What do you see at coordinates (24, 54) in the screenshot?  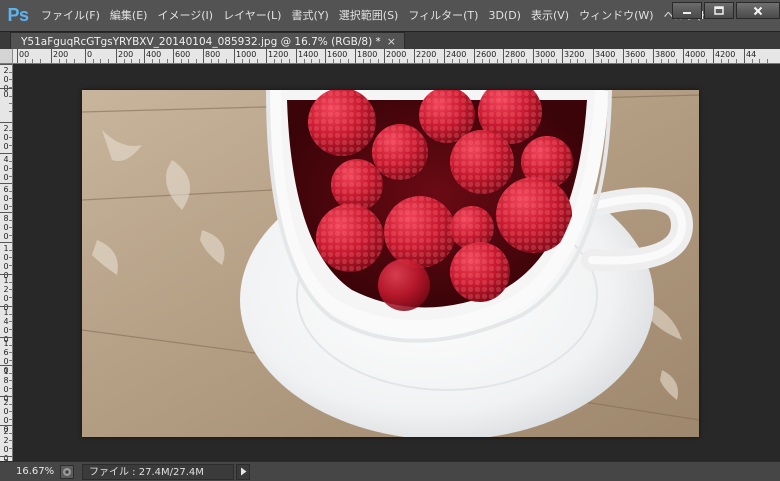 I see `ruler-label: 00` at bounding box center [24, 54].